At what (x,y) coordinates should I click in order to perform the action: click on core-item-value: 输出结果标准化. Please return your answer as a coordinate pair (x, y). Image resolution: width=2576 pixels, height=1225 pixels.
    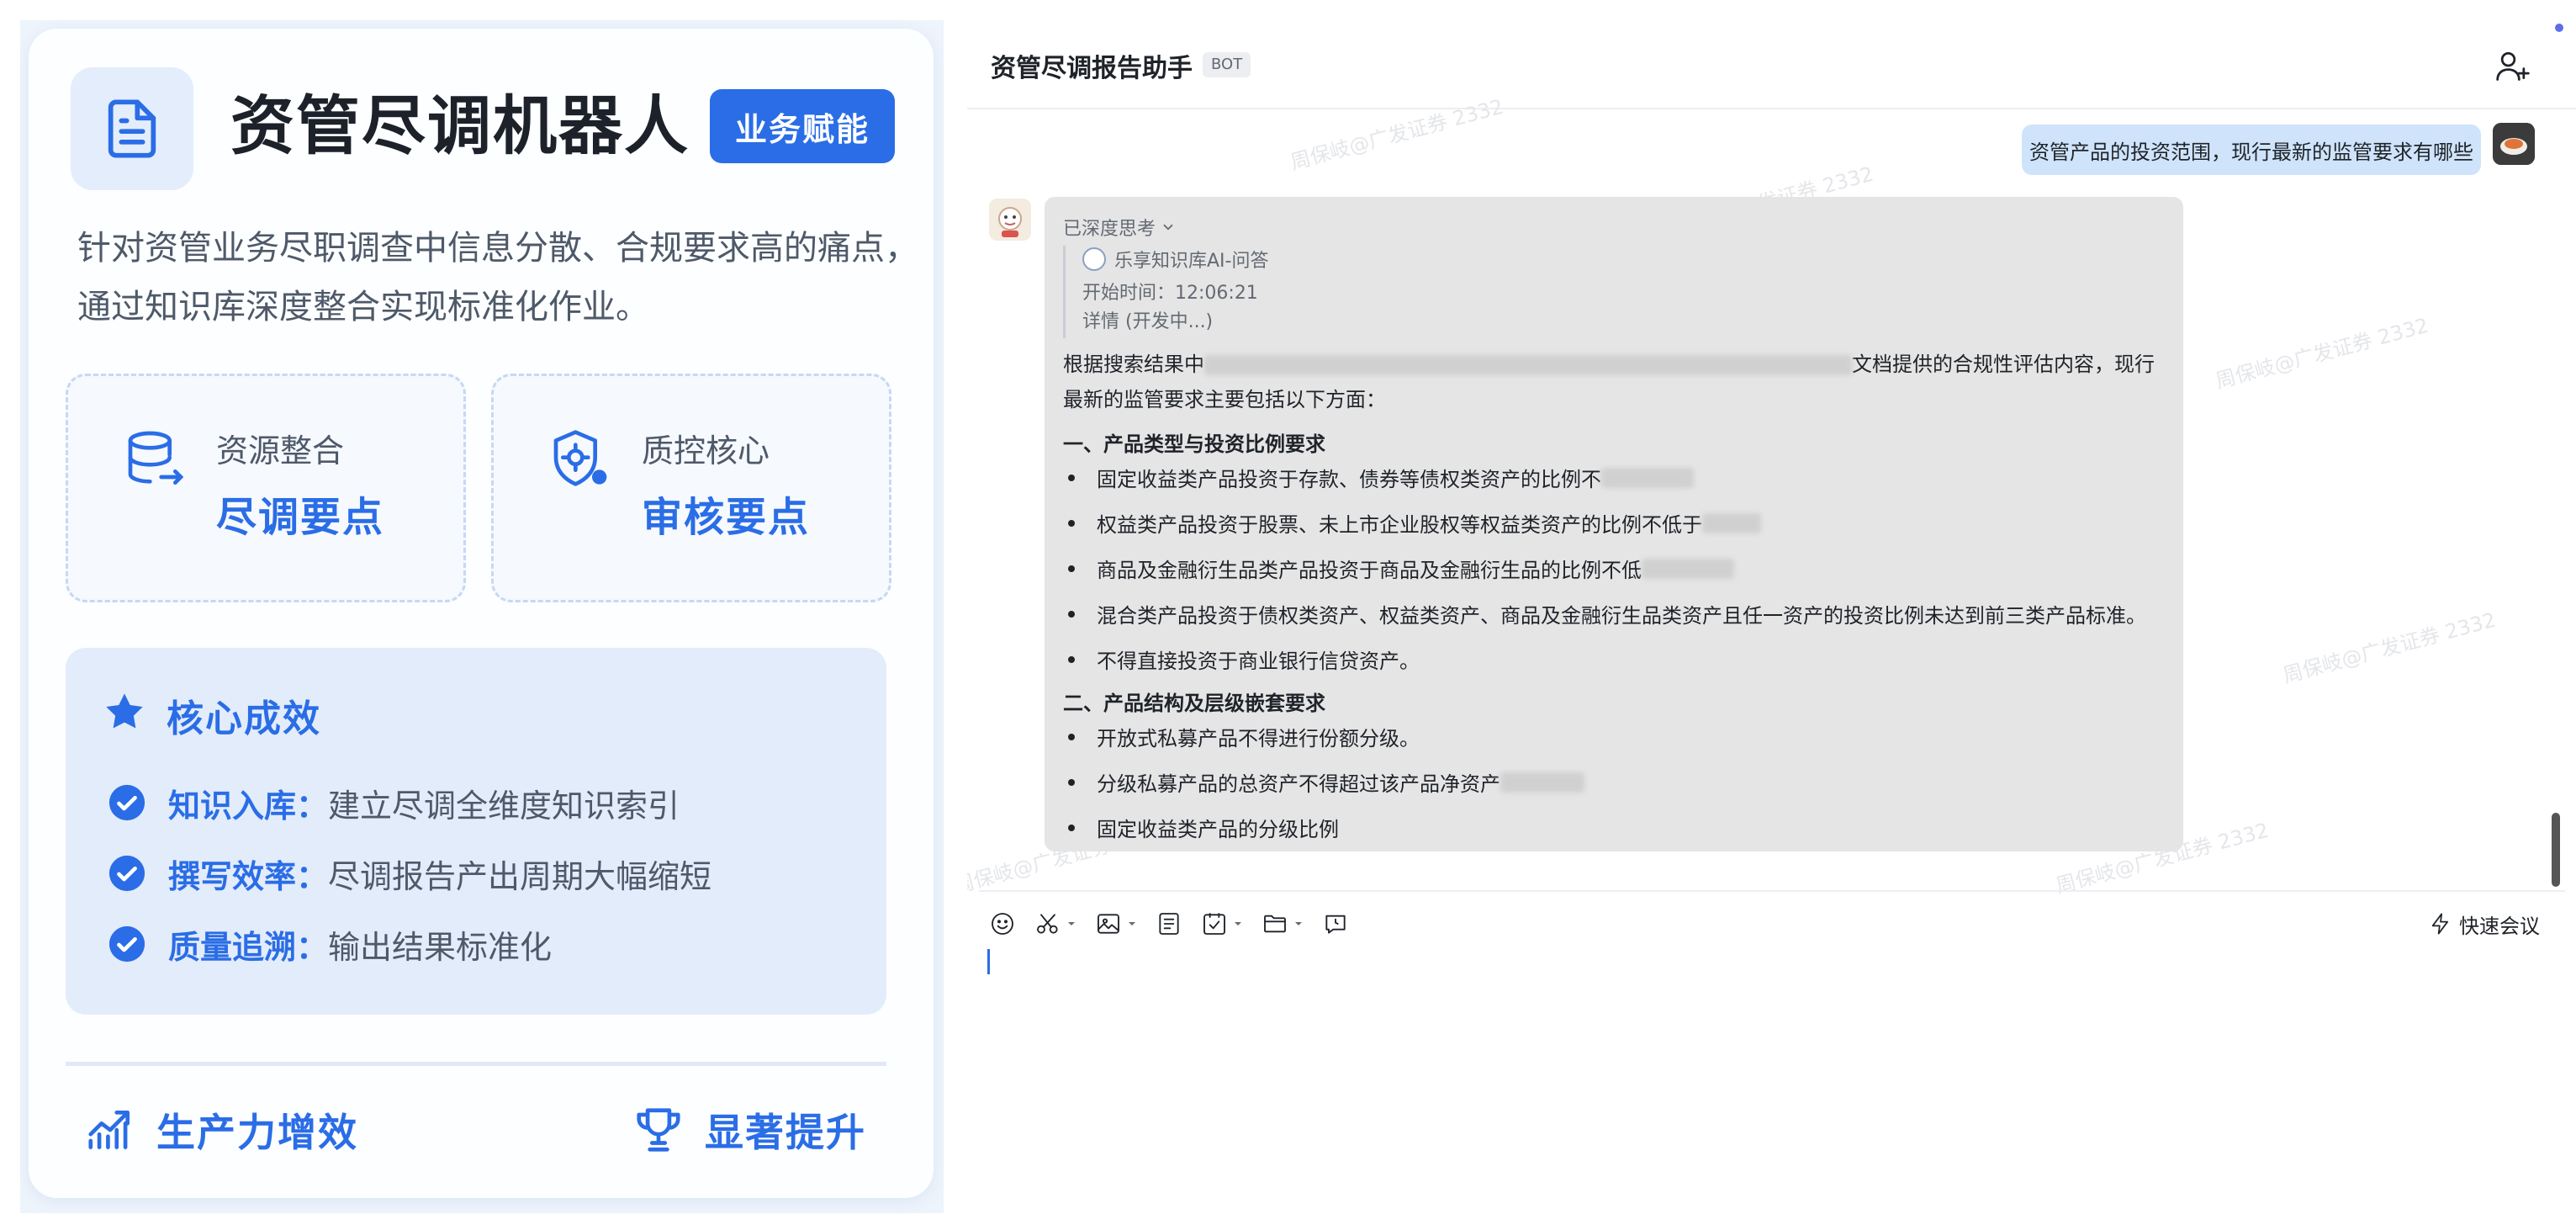
    Looking at the image, I should click on (440, 947).